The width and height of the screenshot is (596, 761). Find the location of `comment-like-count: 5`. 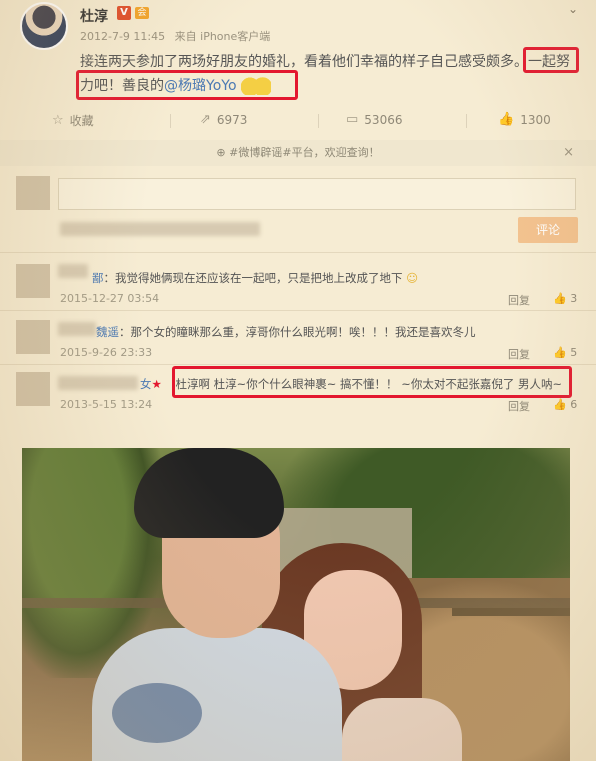

comment-like-count: 5 is located at coordinates (574, 352).